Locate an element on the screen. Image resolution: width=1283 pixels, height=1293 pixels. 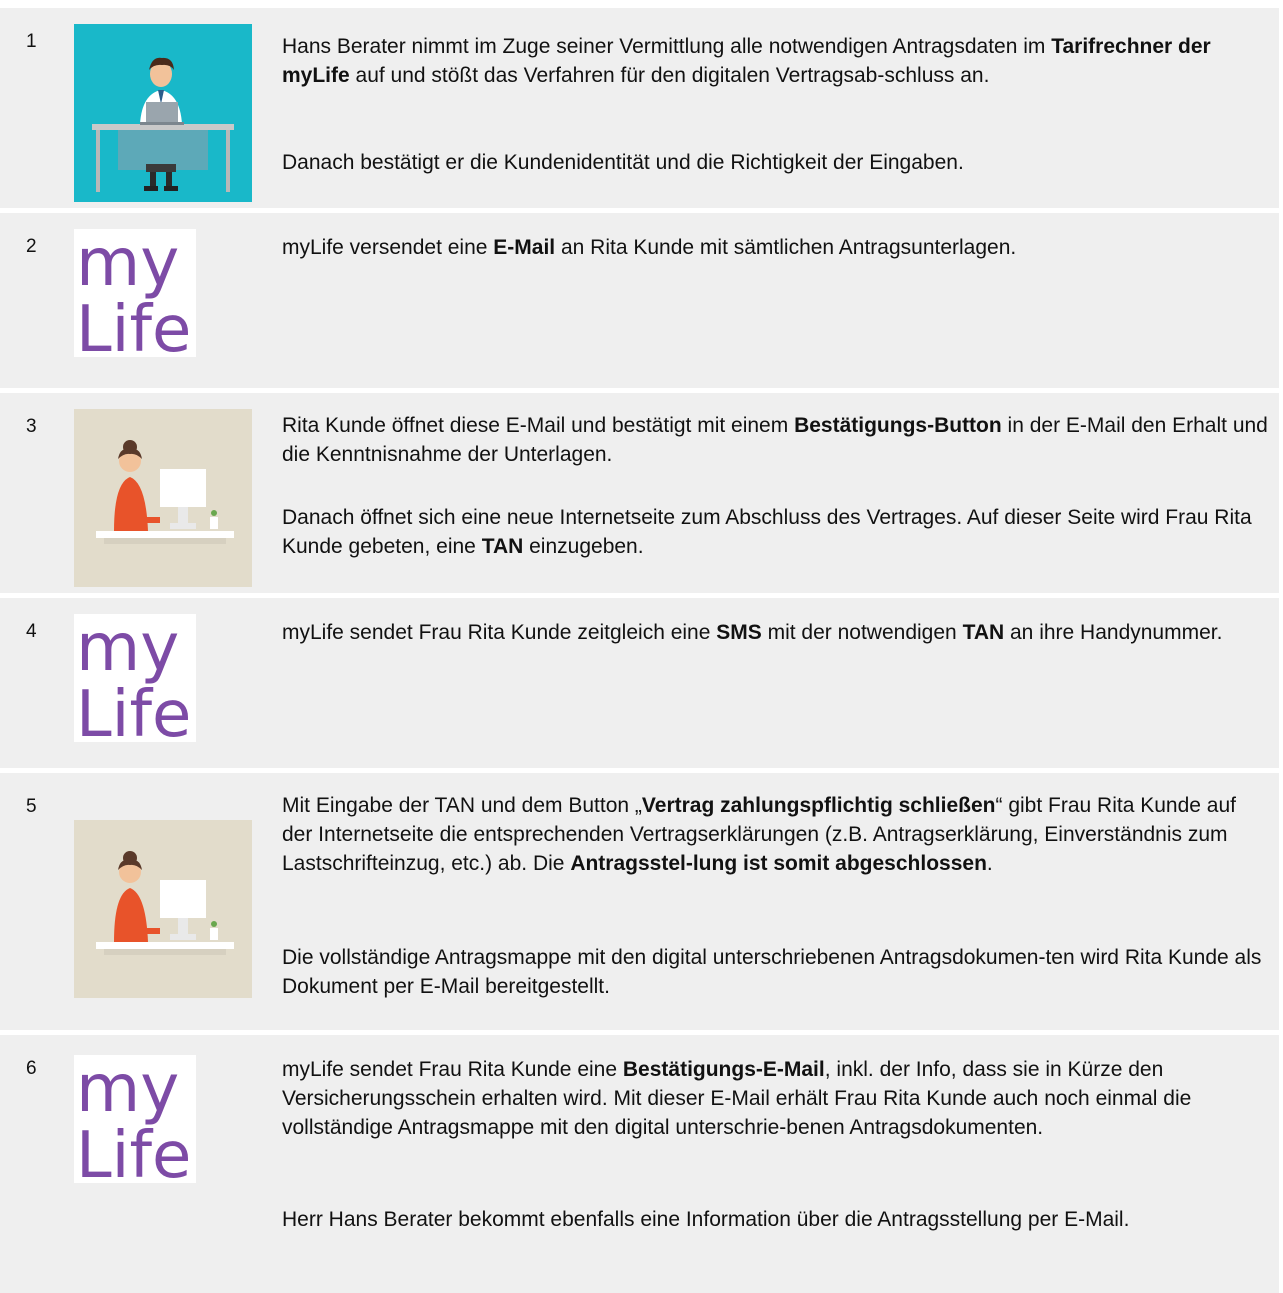
consultant-illustration is located at coordinates (163, 113).